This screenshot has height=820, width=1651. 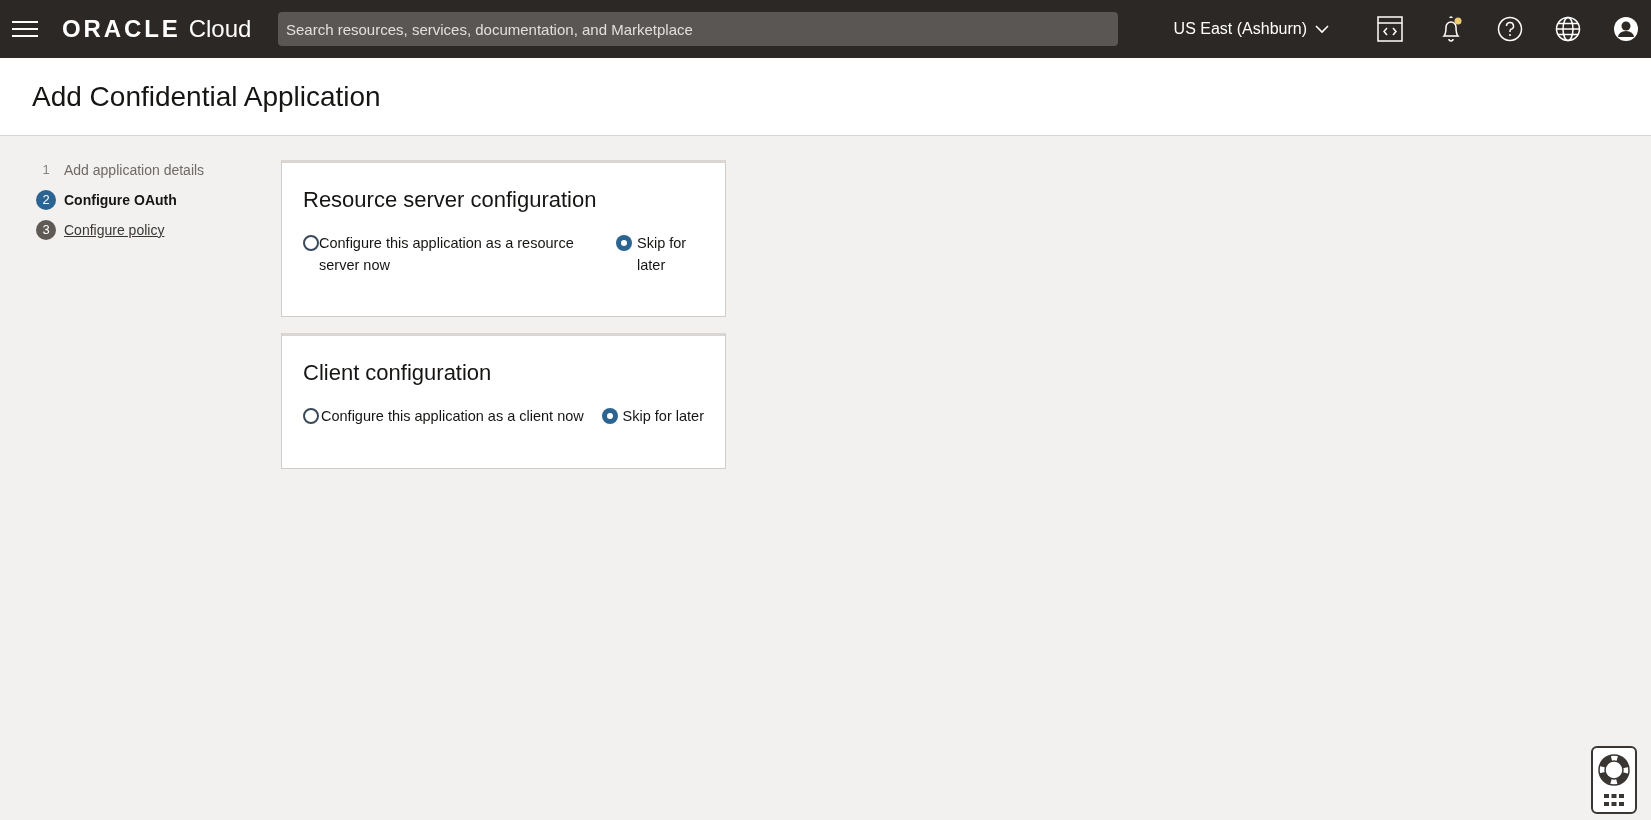 What do you see at coordinates (1614, 770) in the screenshot?
I see `lifebuoy-icon` at bounding box center [1614, 770].